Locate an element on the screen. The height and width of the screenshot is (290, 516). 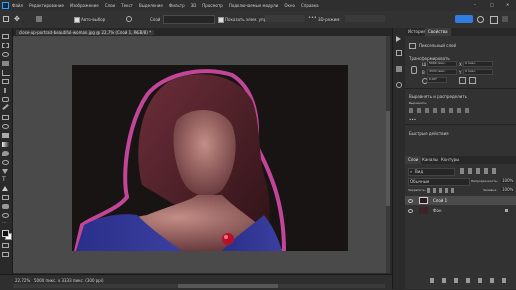
more-tools-icon: ··· is located at coordinates (5, 223).